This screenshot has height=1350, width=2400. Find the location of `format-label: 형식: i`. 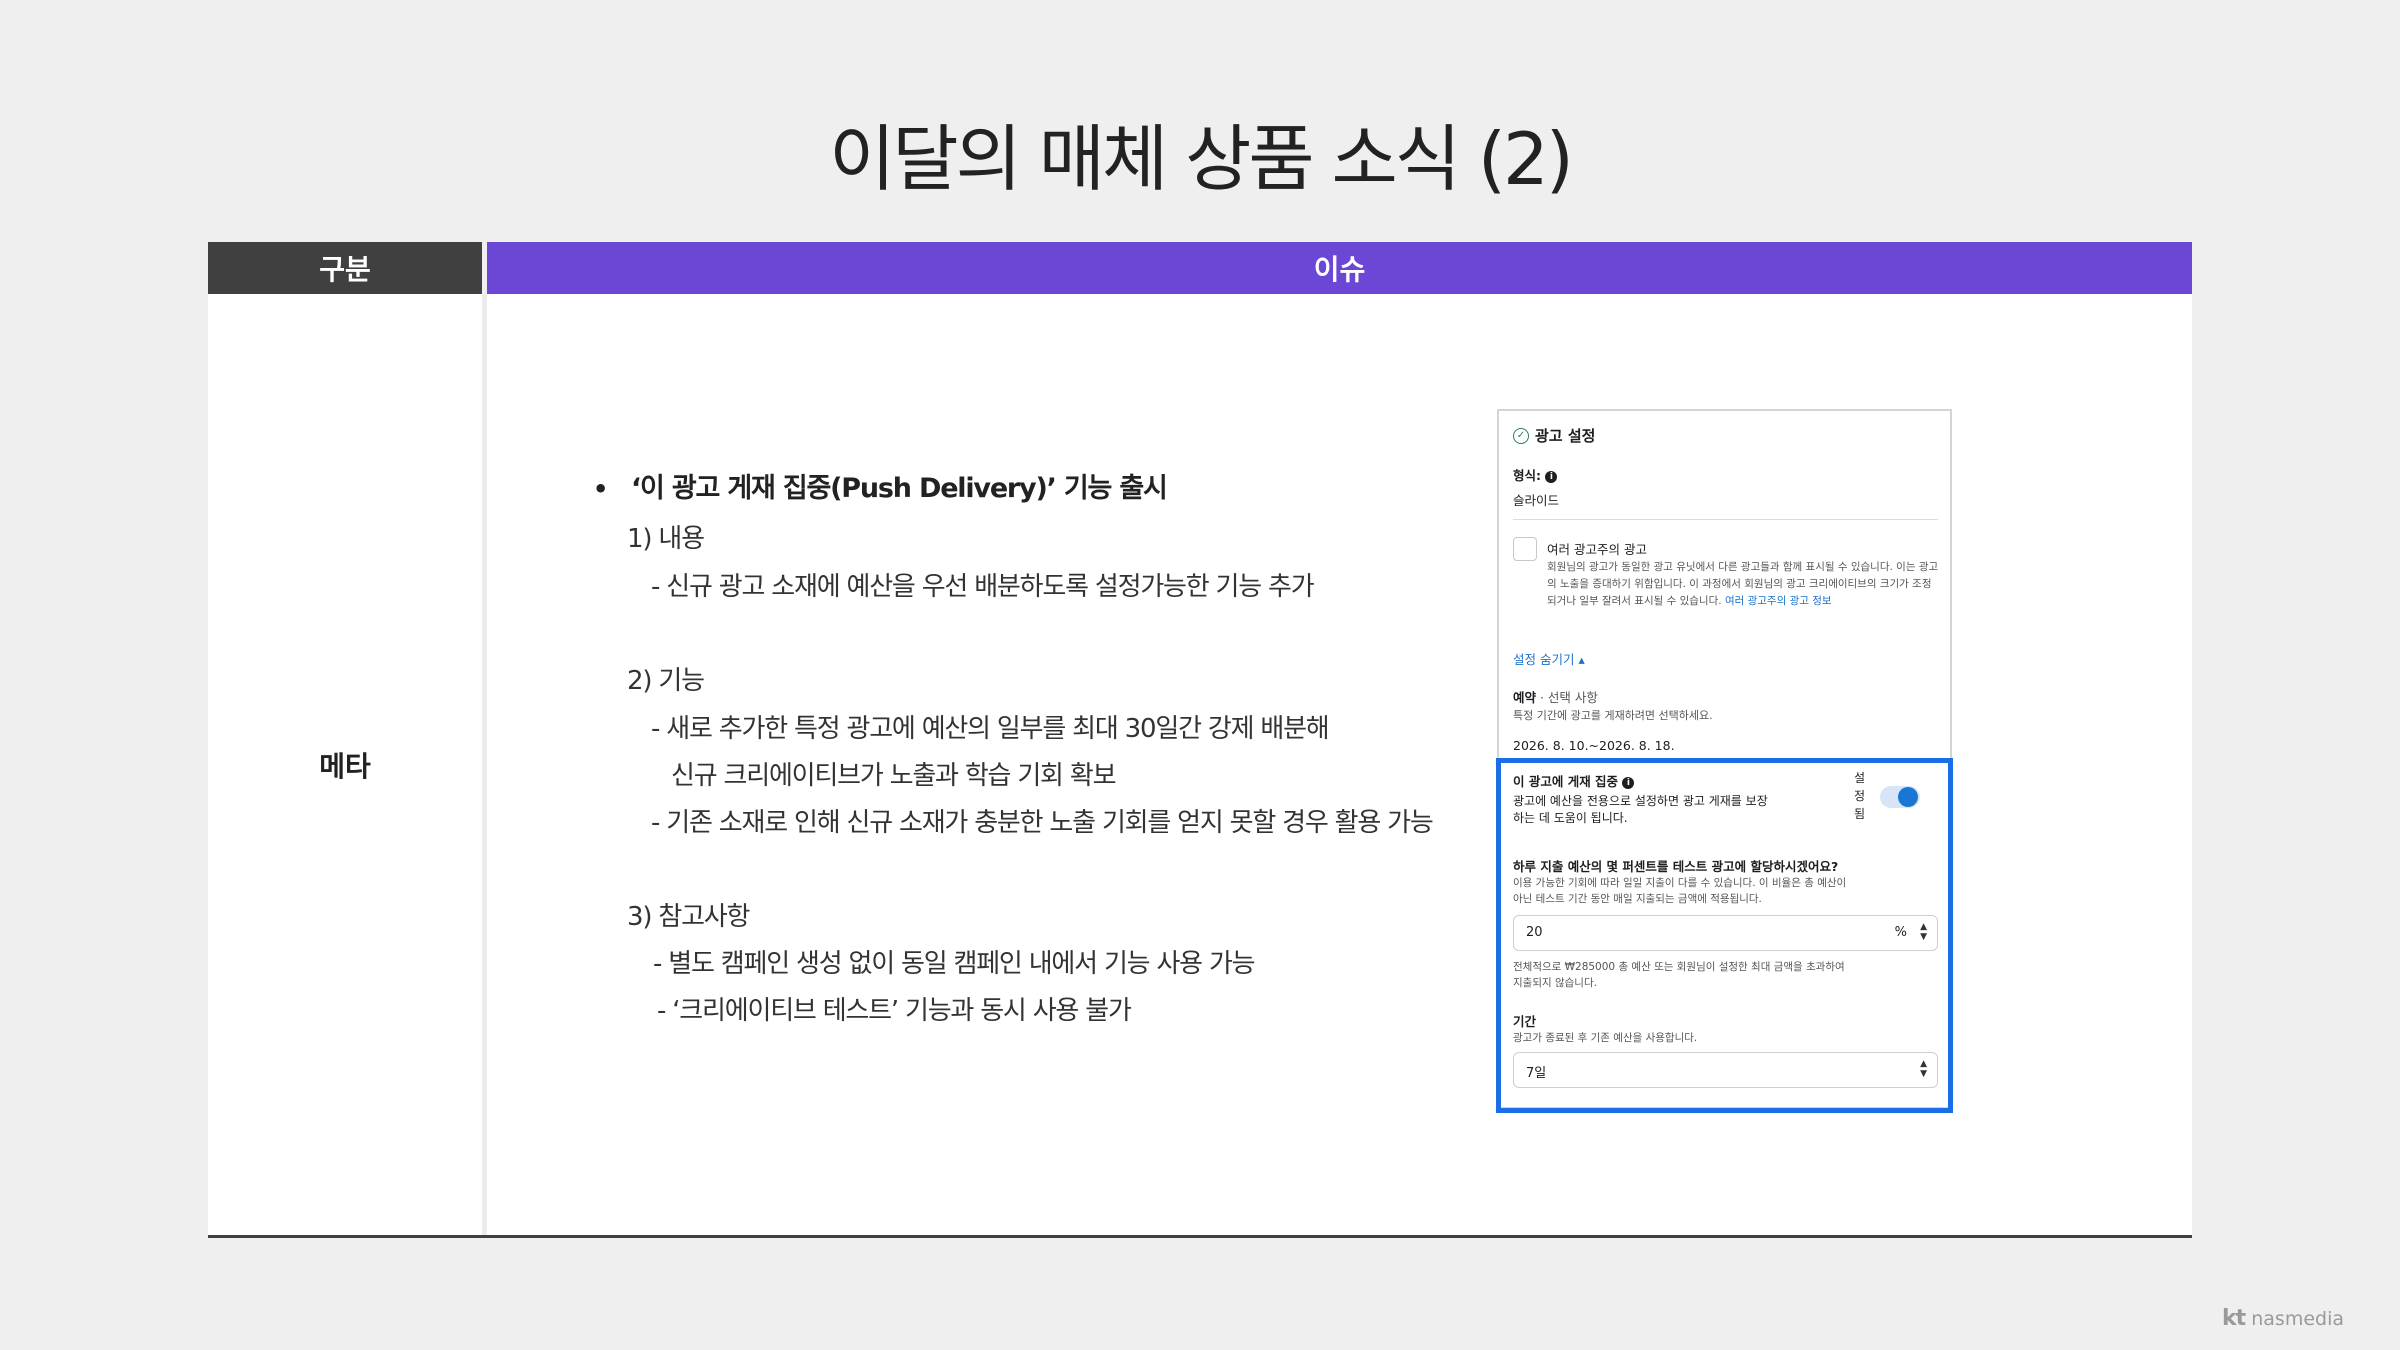

format-label: 형식: i is located at coordinates (1535, 474).